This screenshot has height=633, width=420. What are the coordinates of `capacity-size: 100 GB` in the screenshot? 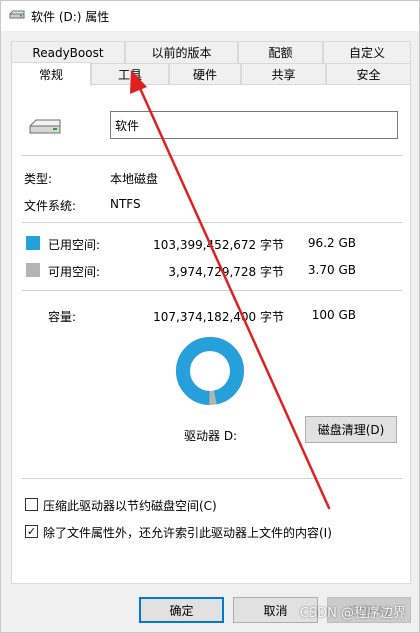 It's located at (333, 315).